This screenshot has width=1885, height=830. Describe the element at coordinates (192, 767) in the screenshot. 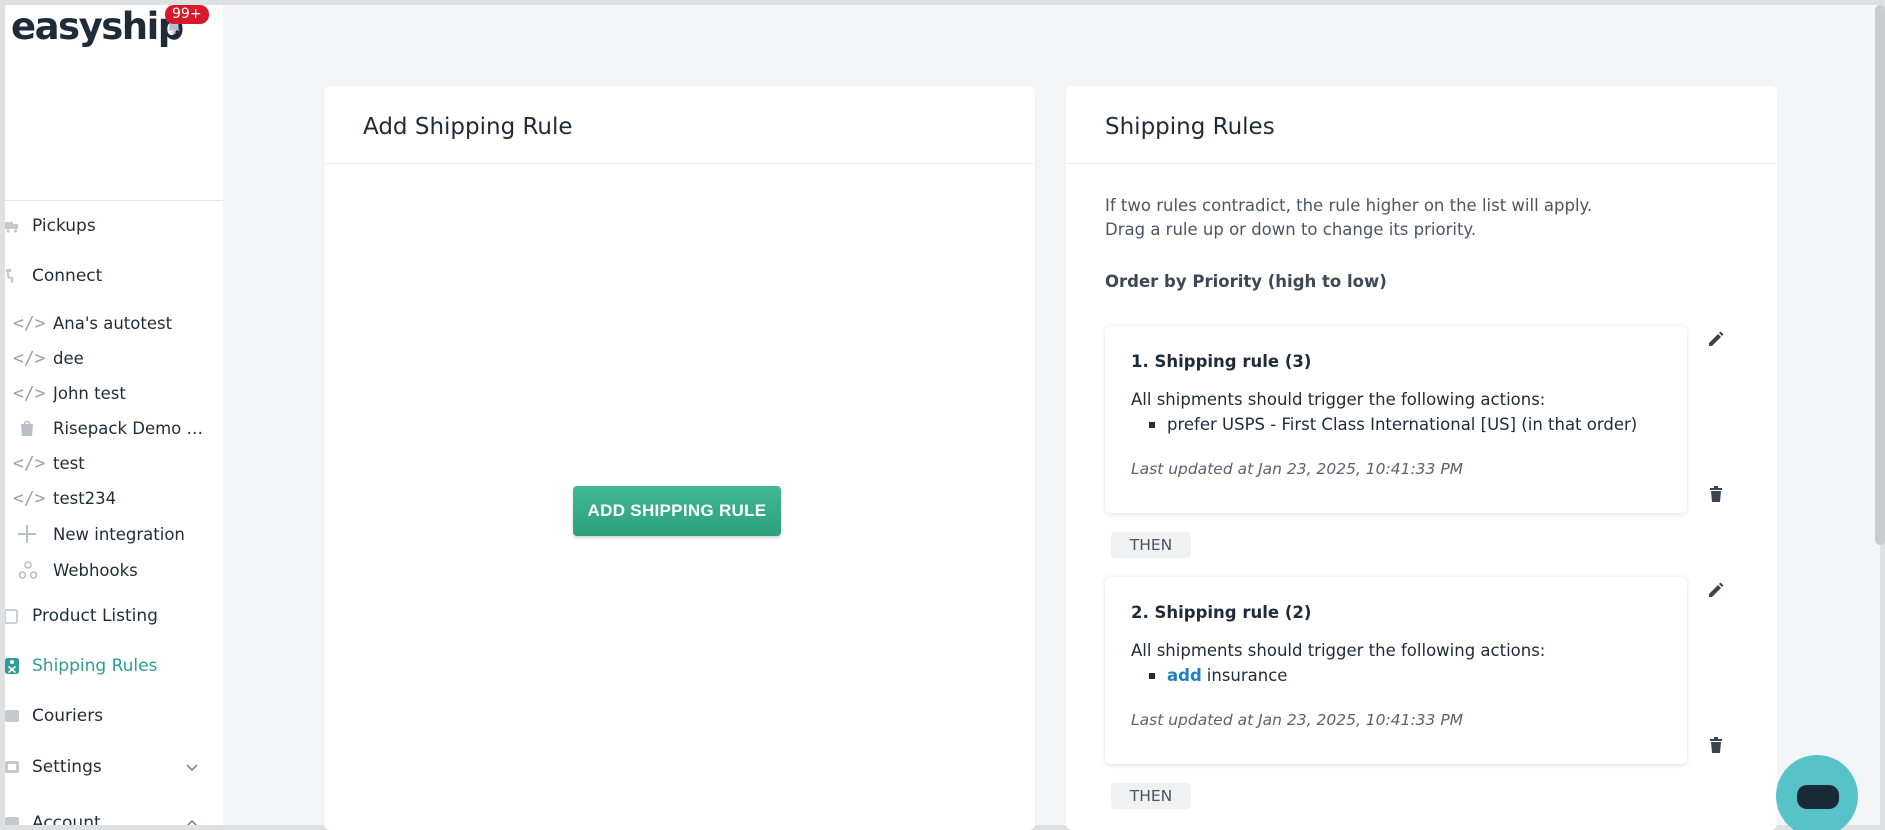

I see `chevron-down-icon` at that location.